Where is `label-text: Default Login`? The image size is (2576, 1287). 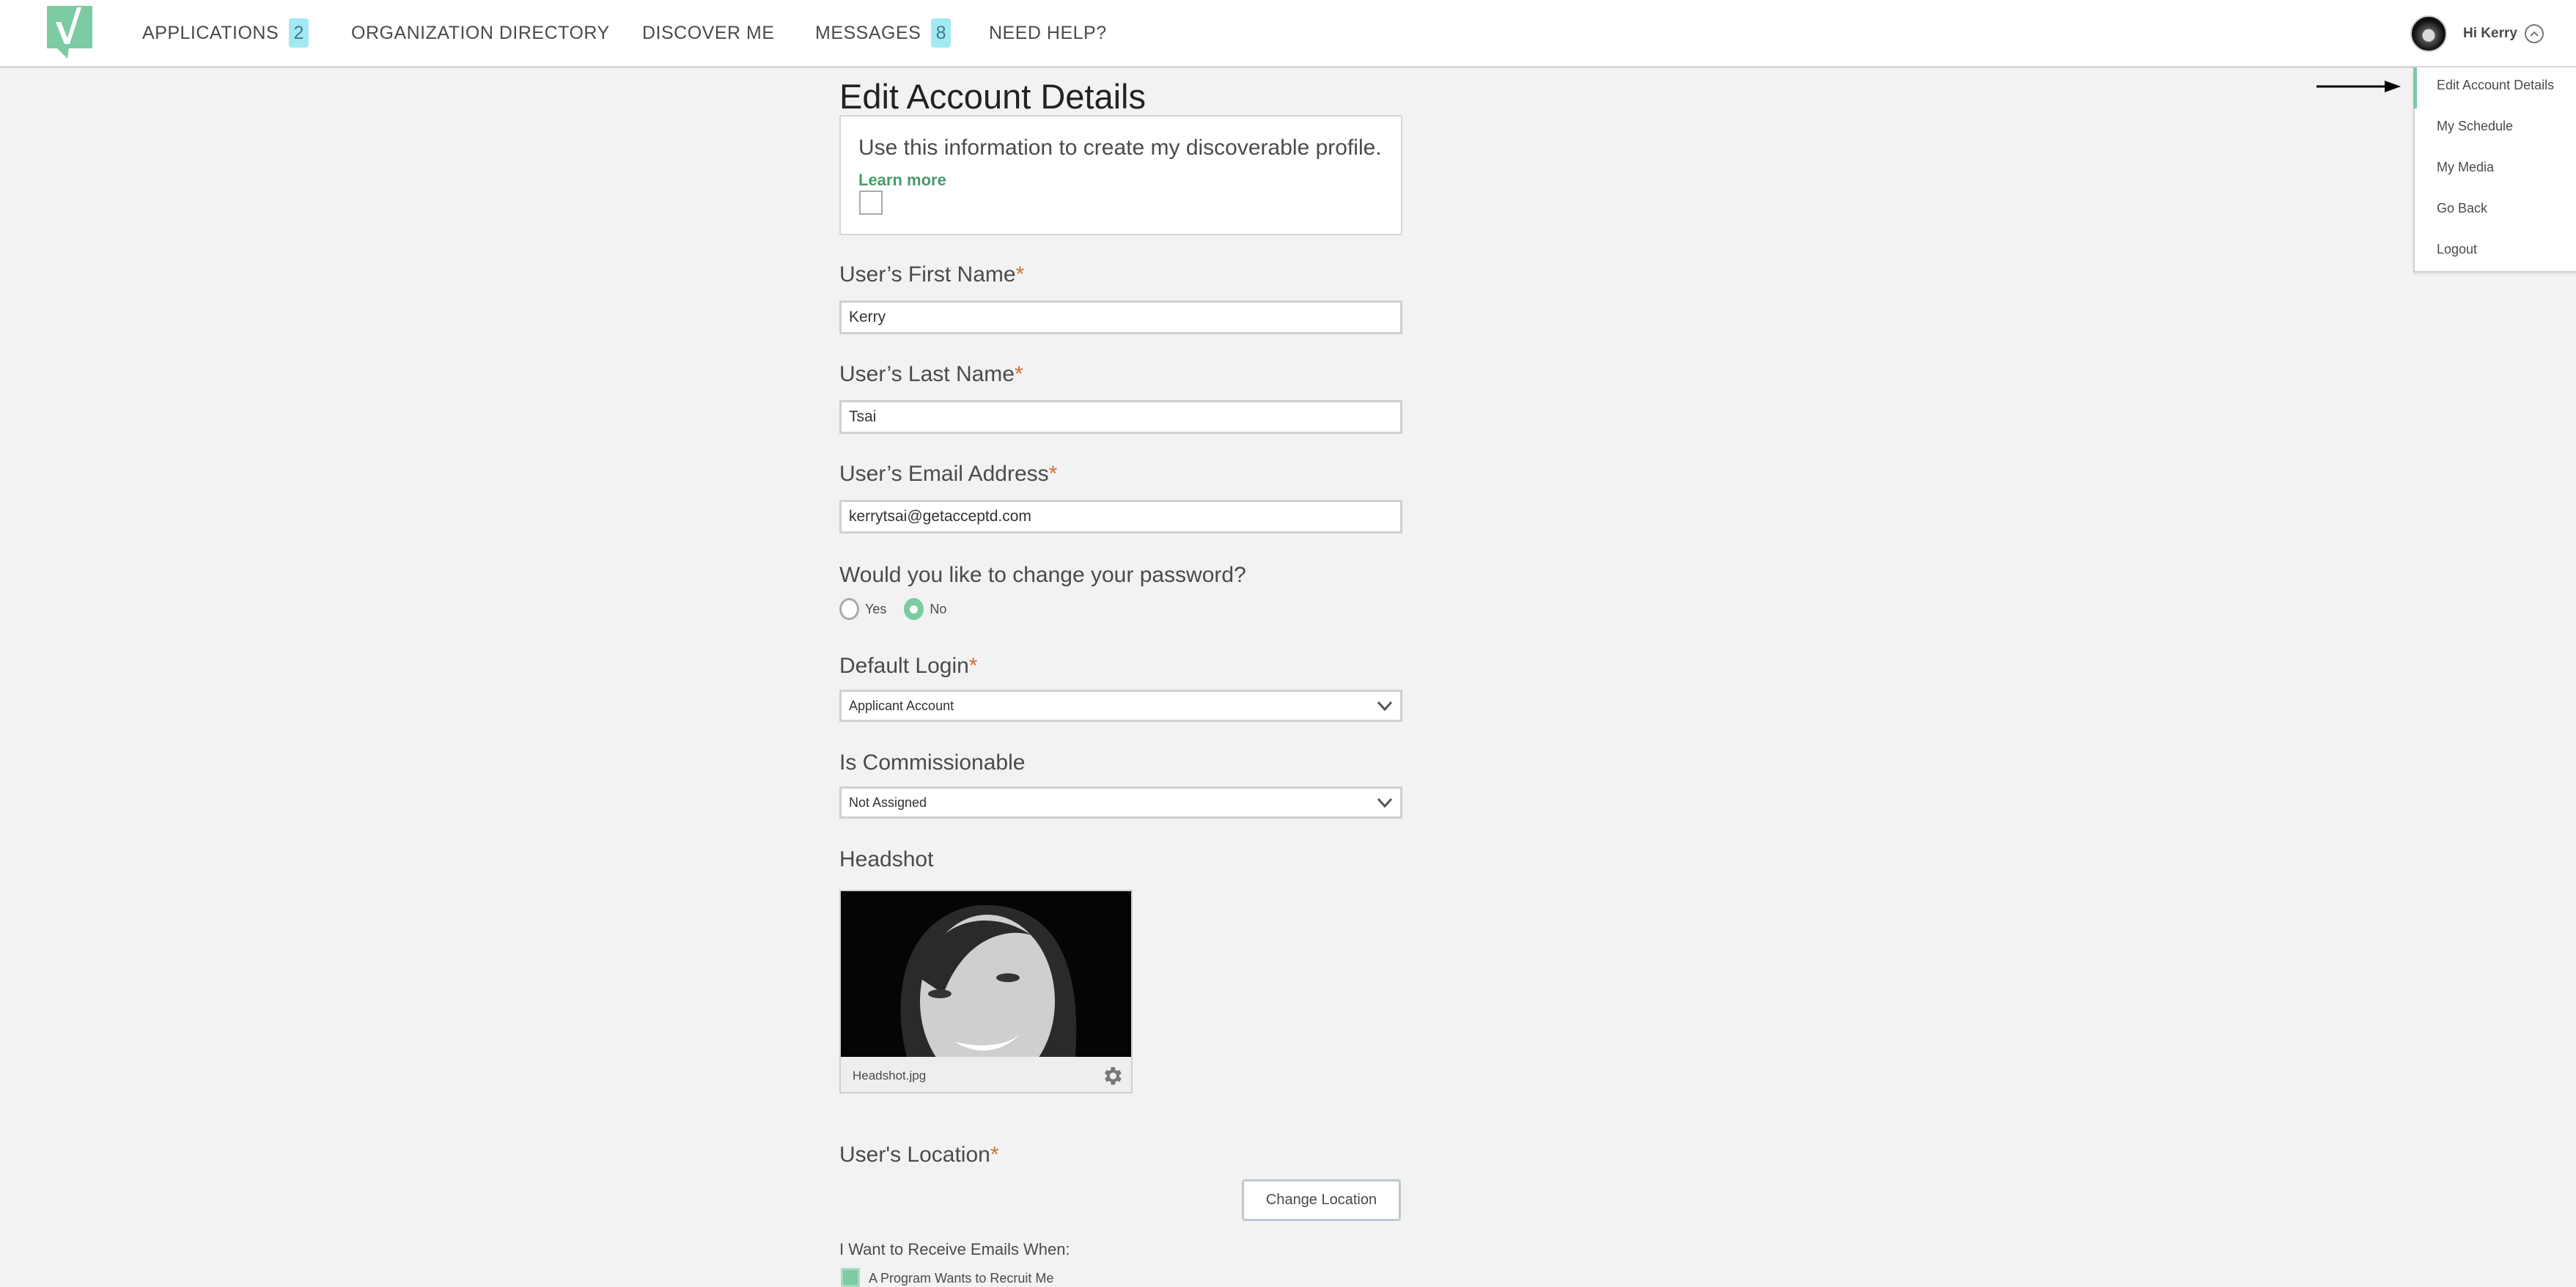 label-text: Default Login is located at coordinates (904, 666).